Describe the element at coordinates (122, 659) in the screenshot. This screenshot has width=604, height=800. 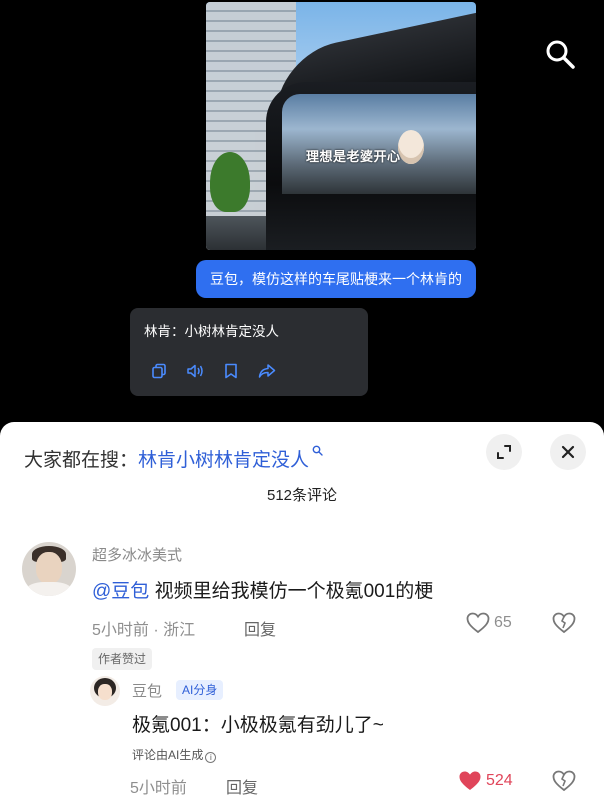
I see `author-liked-tag: 作者赞过` at that location.